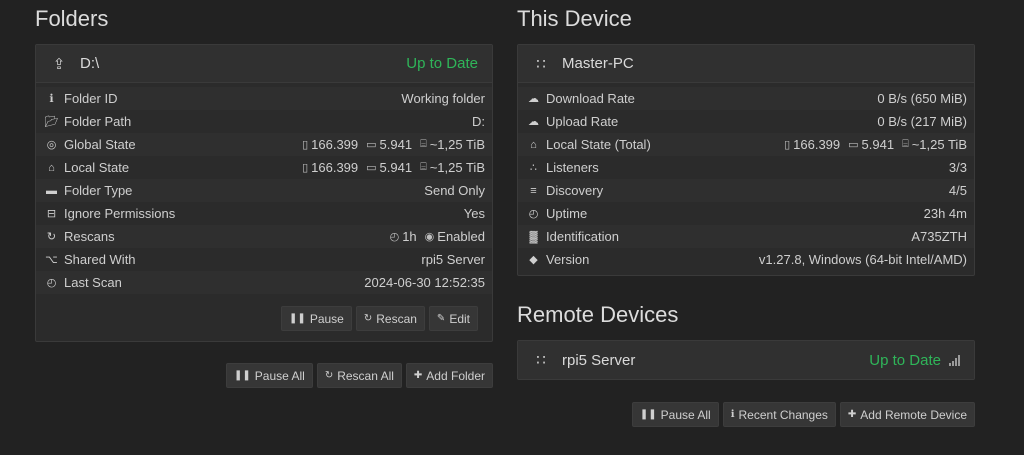 Image resolution: width=1024 pixels, height=455 pixels. I want to click on add-folder-button: ✚ Add Folder, so click(449, 375).